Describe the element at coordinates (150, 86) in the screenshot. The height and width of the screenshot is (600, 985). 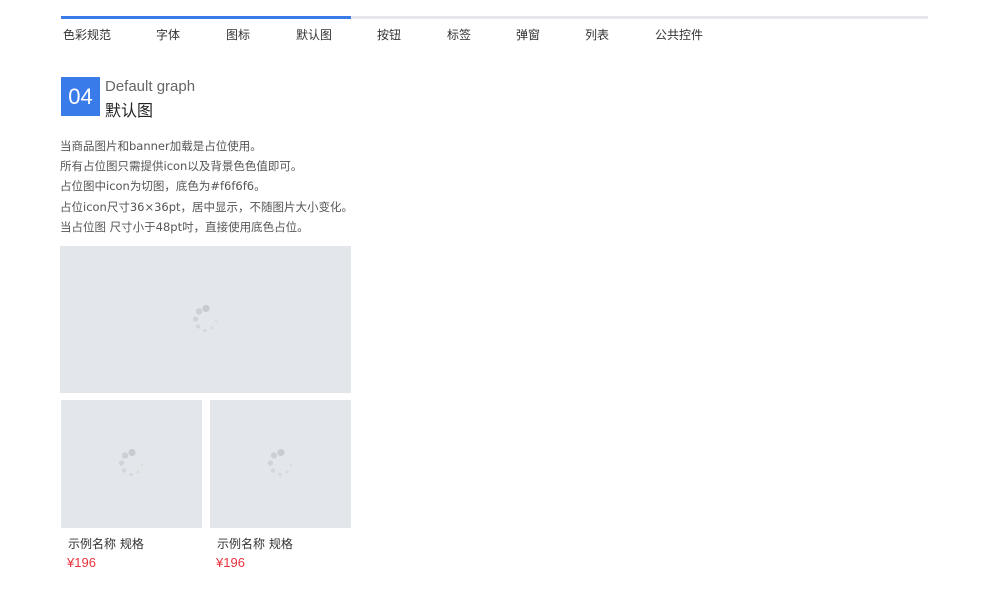
I see `section-title-en: Default graph` at that location.